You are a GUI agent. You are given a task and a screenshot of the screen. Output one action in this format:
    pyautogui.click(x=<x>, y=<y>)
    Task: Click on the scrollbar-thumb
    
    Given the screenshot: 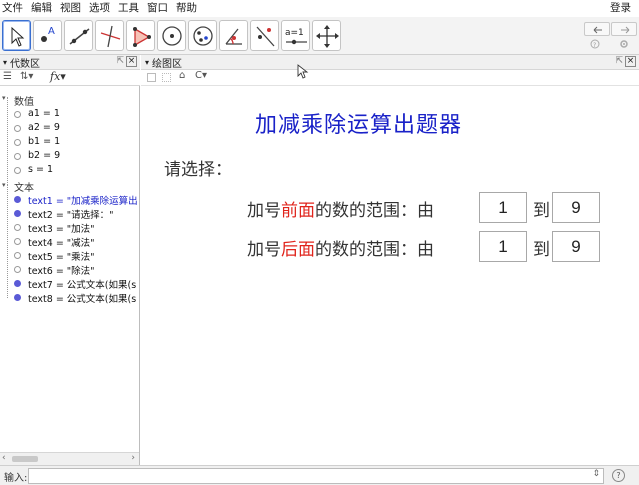 What is the action you would take?
    pyautogui.click(x=25, y=459)
    